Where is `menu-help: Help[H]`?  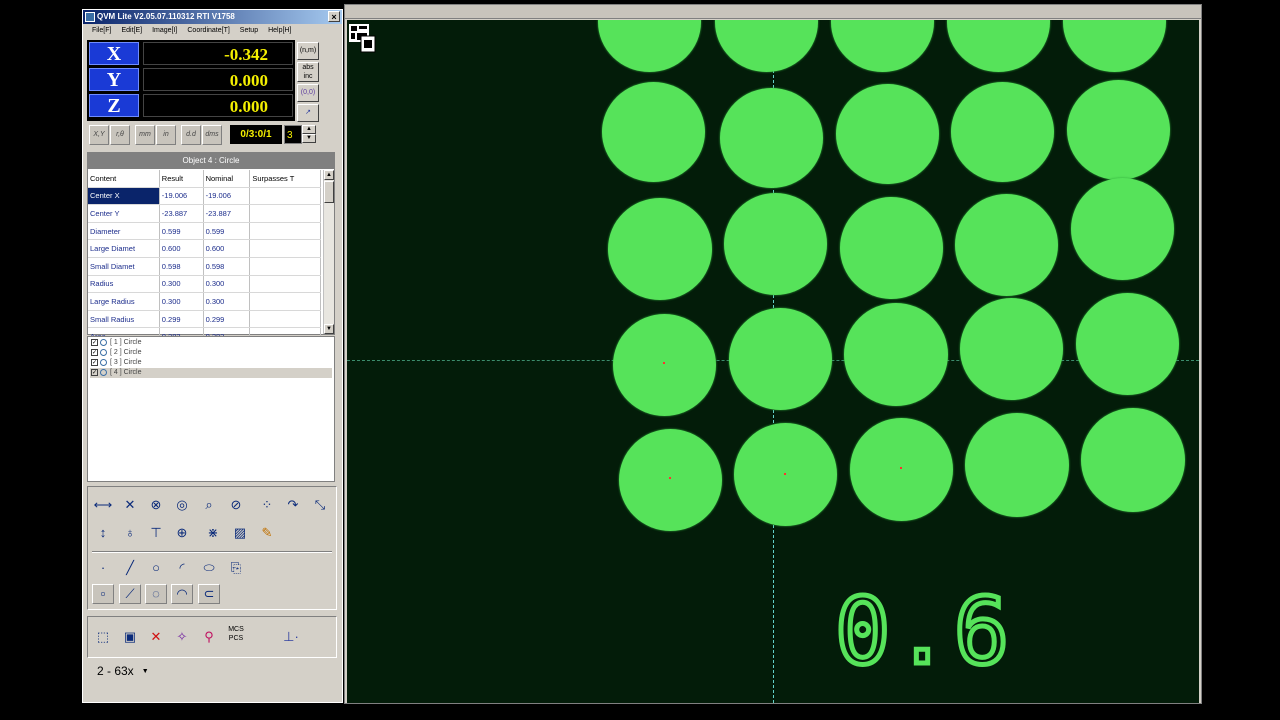
menu-help: Help[H] is located at coordinates (279, 31).